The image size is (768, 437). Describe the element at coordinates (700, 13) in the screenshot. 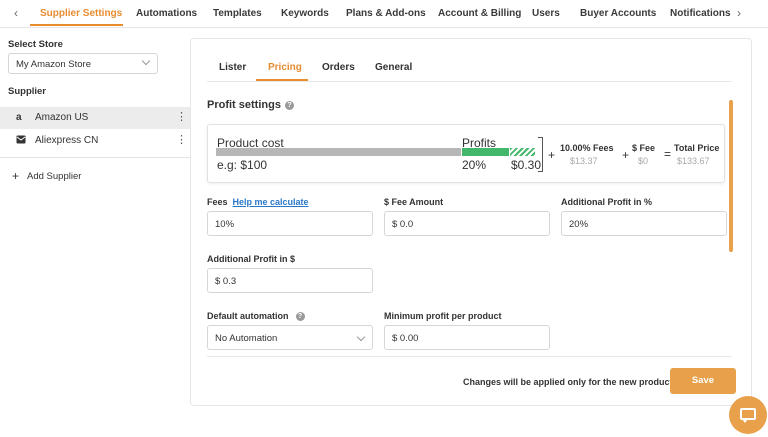

I see `tab-notifications: Notifications` at that location.